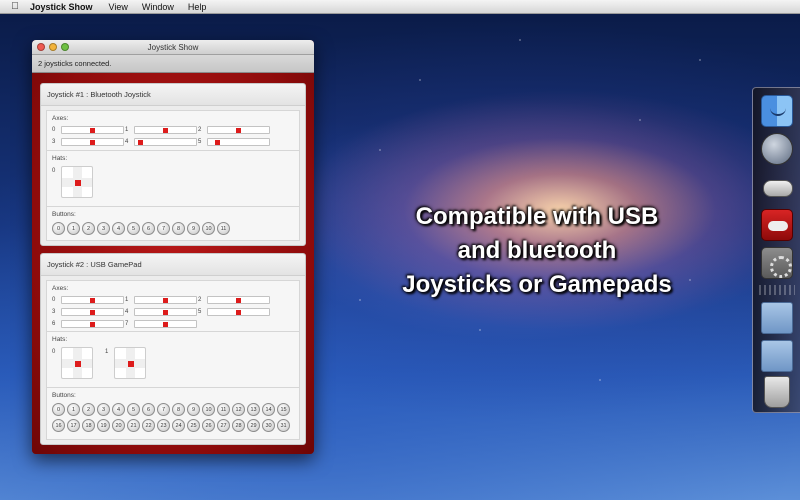 The width and height of the screenshot is (800, 500). I want to click on documents-folder-icon, so click(777, 318).